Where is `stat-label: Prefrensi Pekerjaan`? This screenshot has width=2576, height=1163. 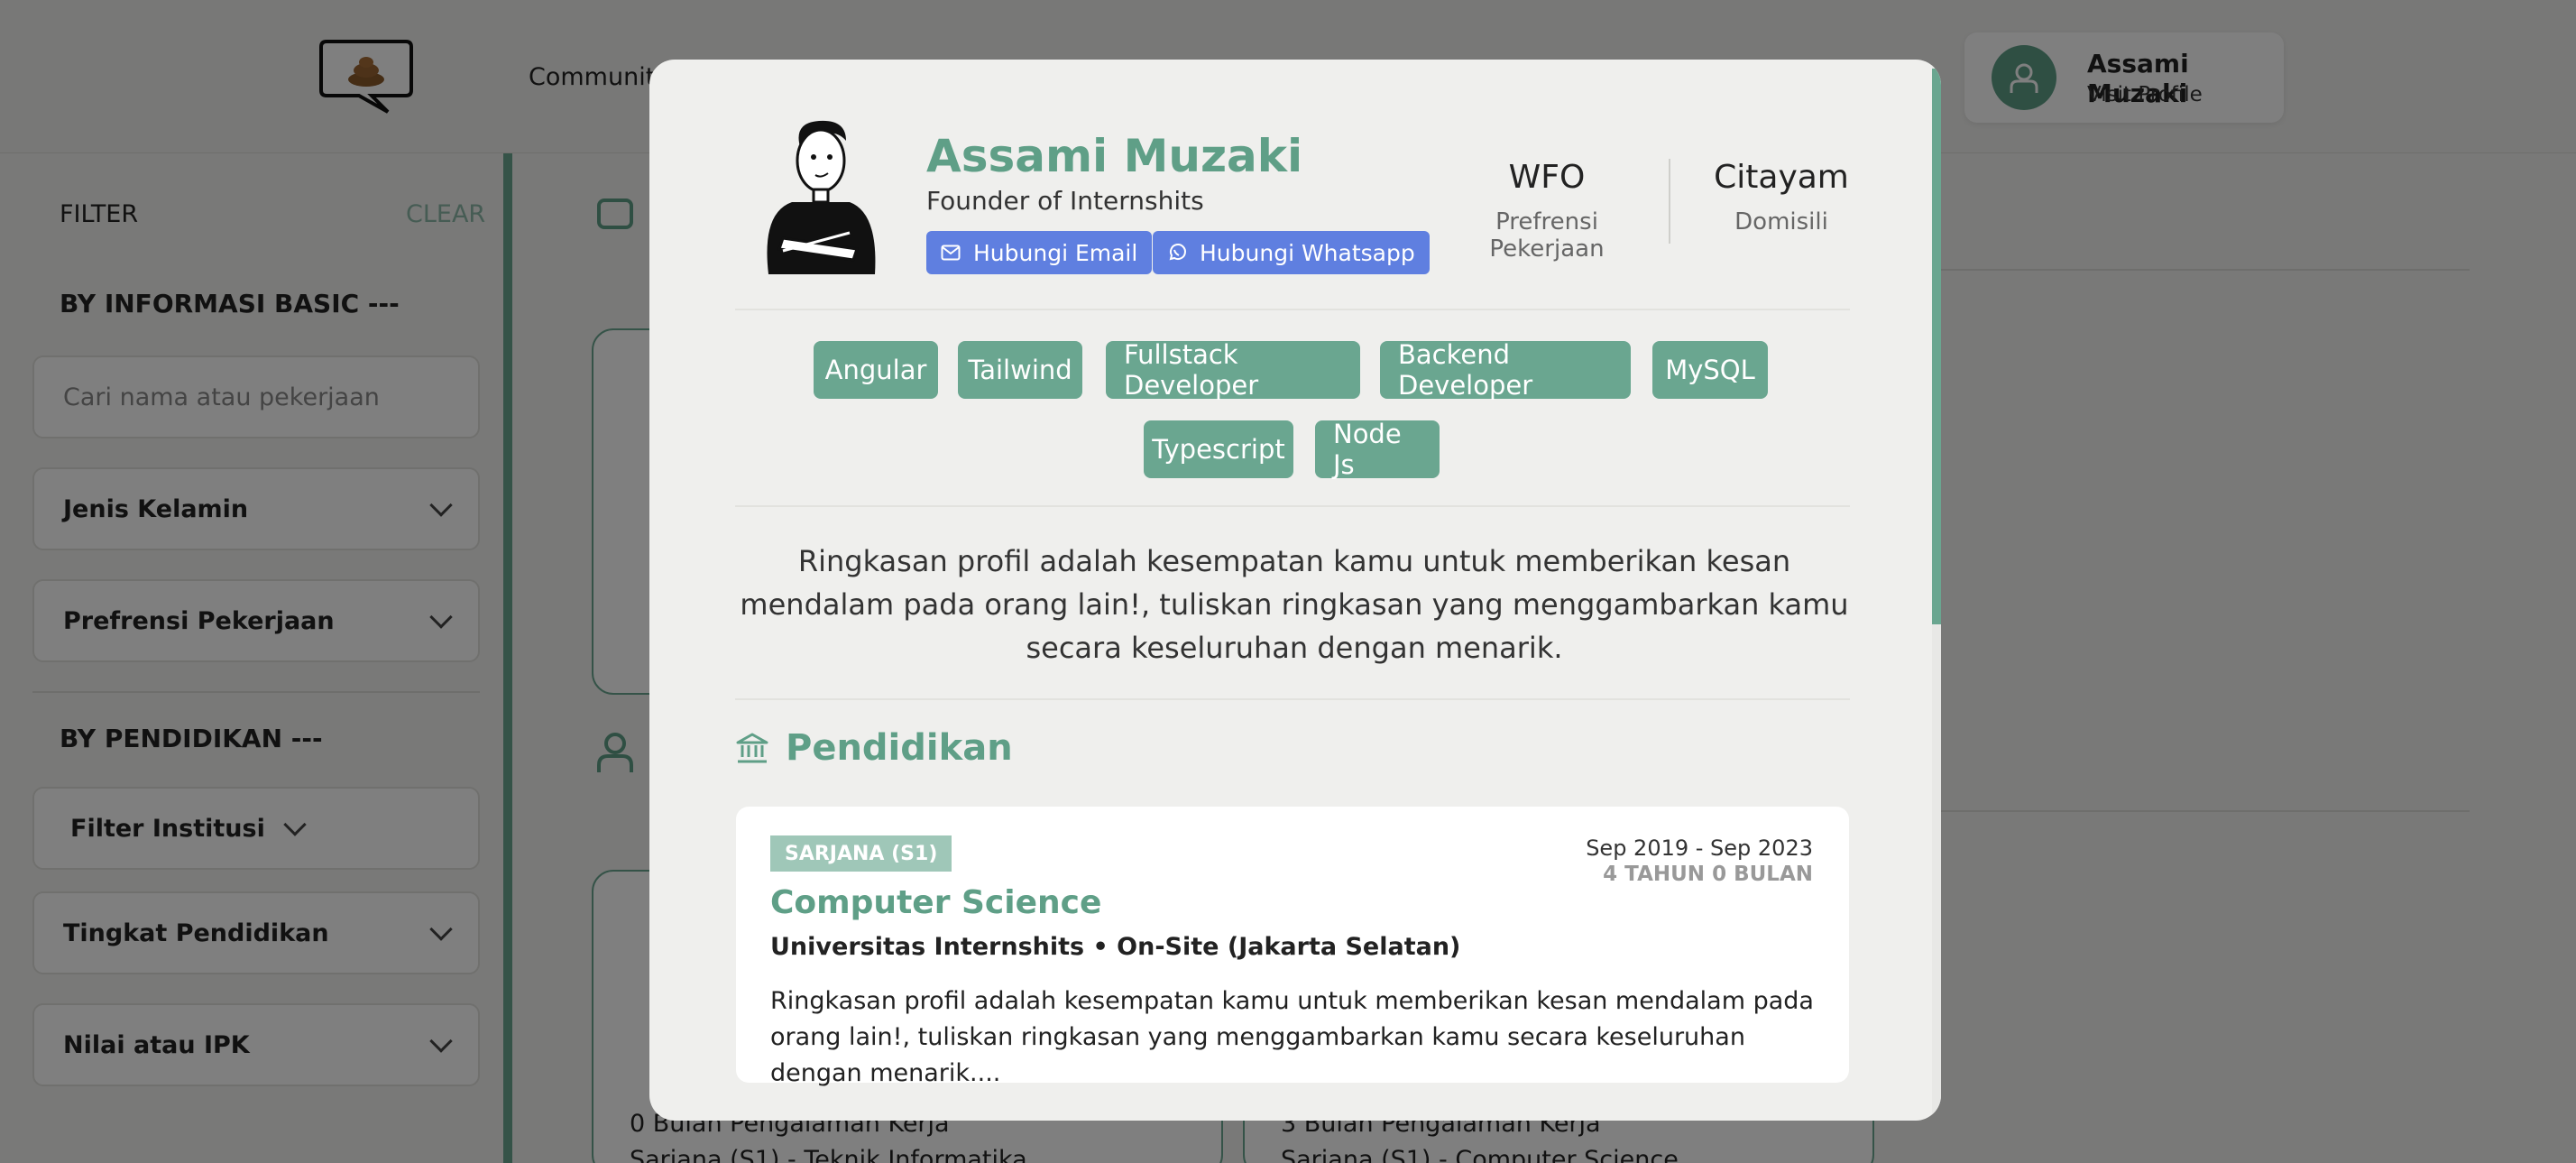 stat-label: Prefrensi Pekerjaan is located at coordinates (1547, 235).